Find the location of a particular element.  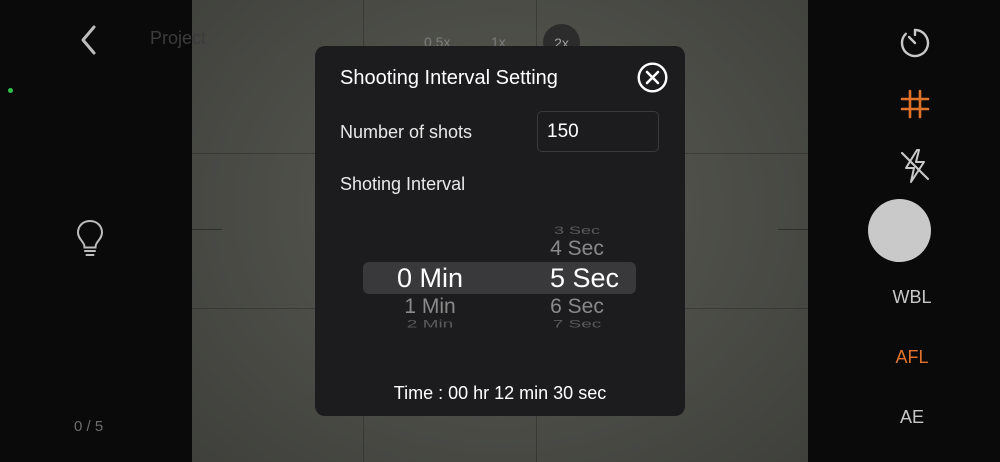

number-of-shots-input: 150 is located at coordinates (598, 131).